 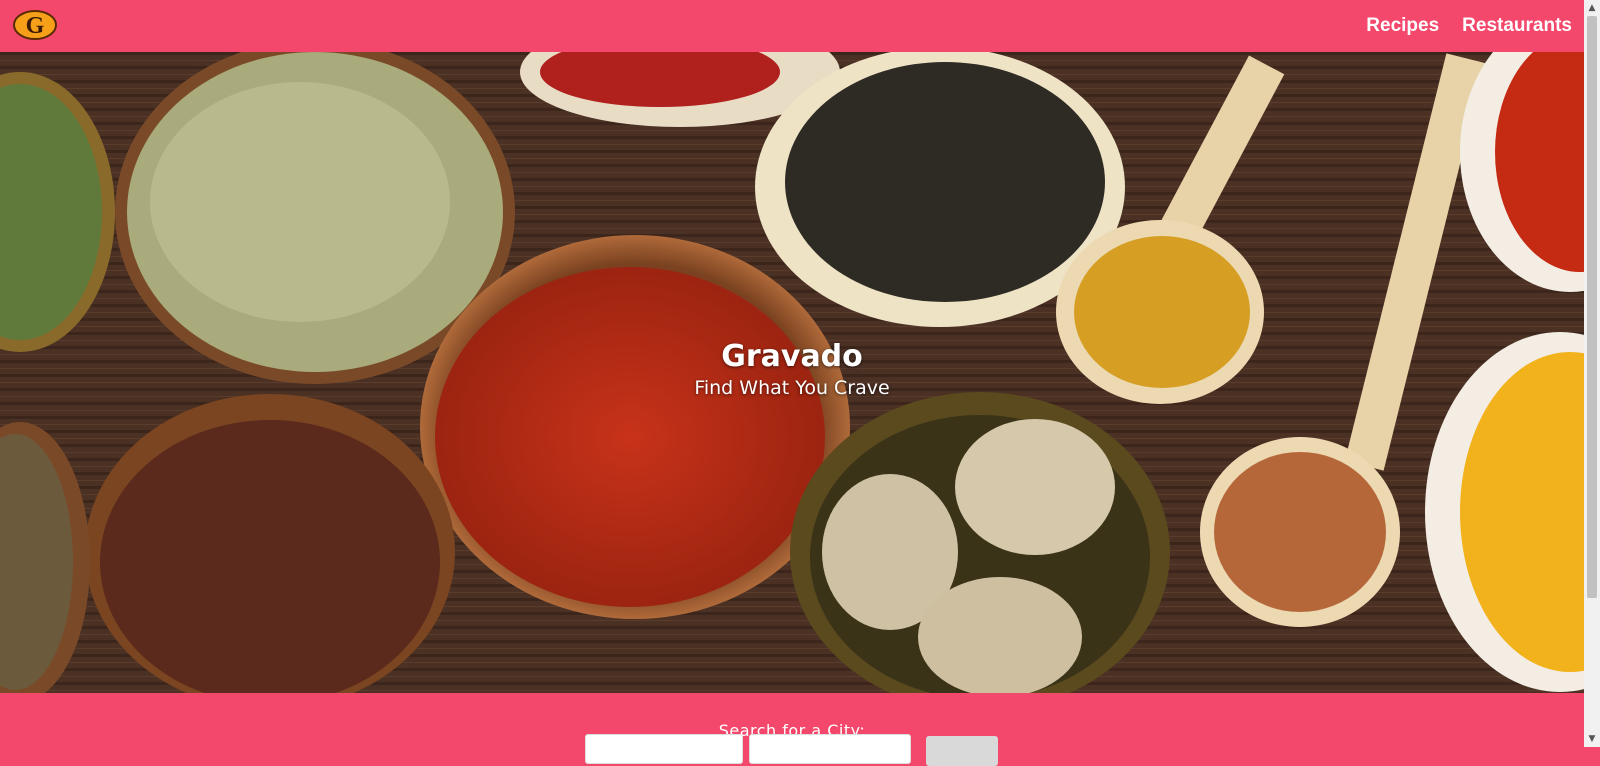 What do you see at coordinates (1457, 26) in the screenshot?
I see `nav-links: Recipes Restaurants` at bounding box center [1457, 26].